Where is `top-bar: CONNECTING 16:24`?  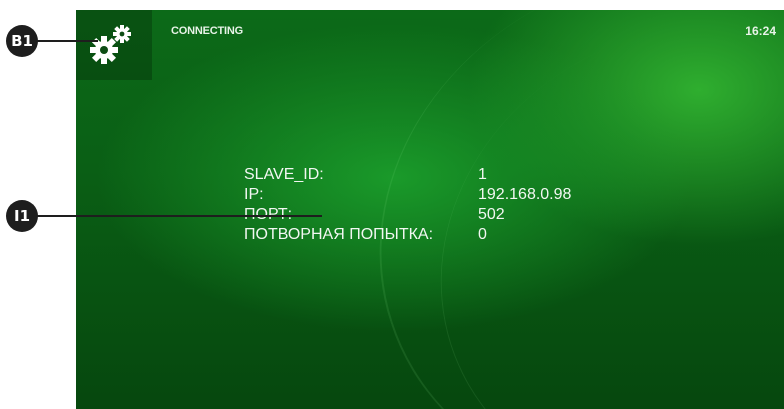 top-bar: CONNECTING 16:24 is located at coordinates (430, 24).